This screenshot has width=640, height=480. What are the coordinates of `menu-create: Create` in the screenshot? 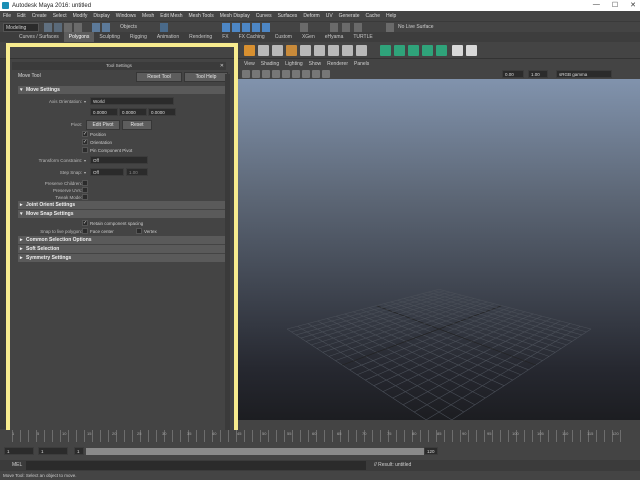 It's located at (39, 16).